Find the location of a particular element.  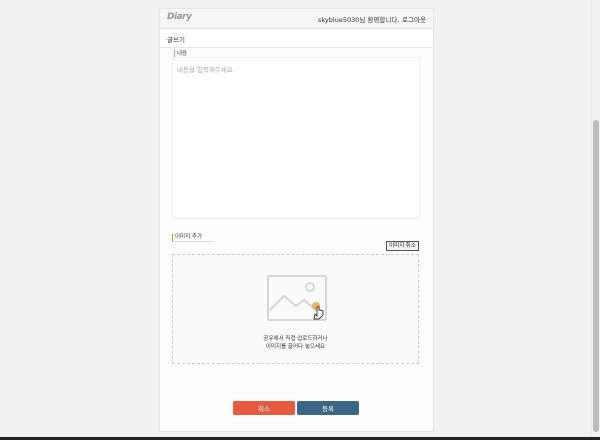

image-add-label: 이미지 추가 is located at coordinates (193, 238).